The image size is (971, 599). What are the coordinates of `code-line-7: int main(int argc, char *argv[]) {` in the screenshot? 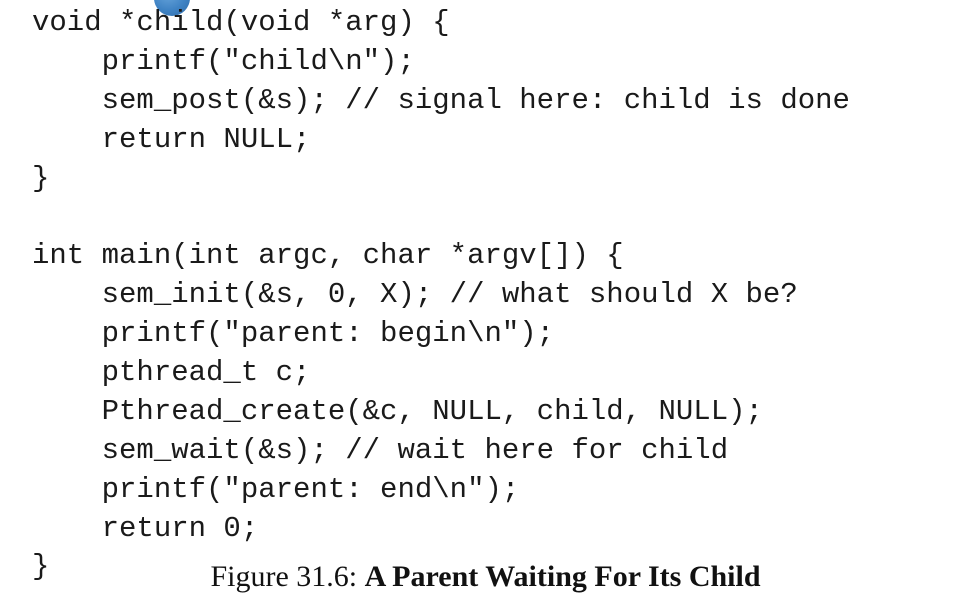 It's located at (328, 256).